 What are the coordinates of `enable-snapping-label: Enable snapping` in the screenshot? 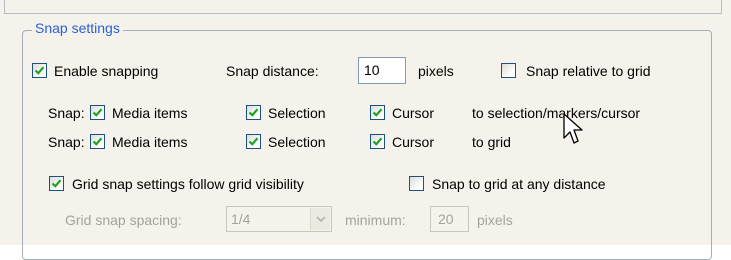 It's located at (106, 71).